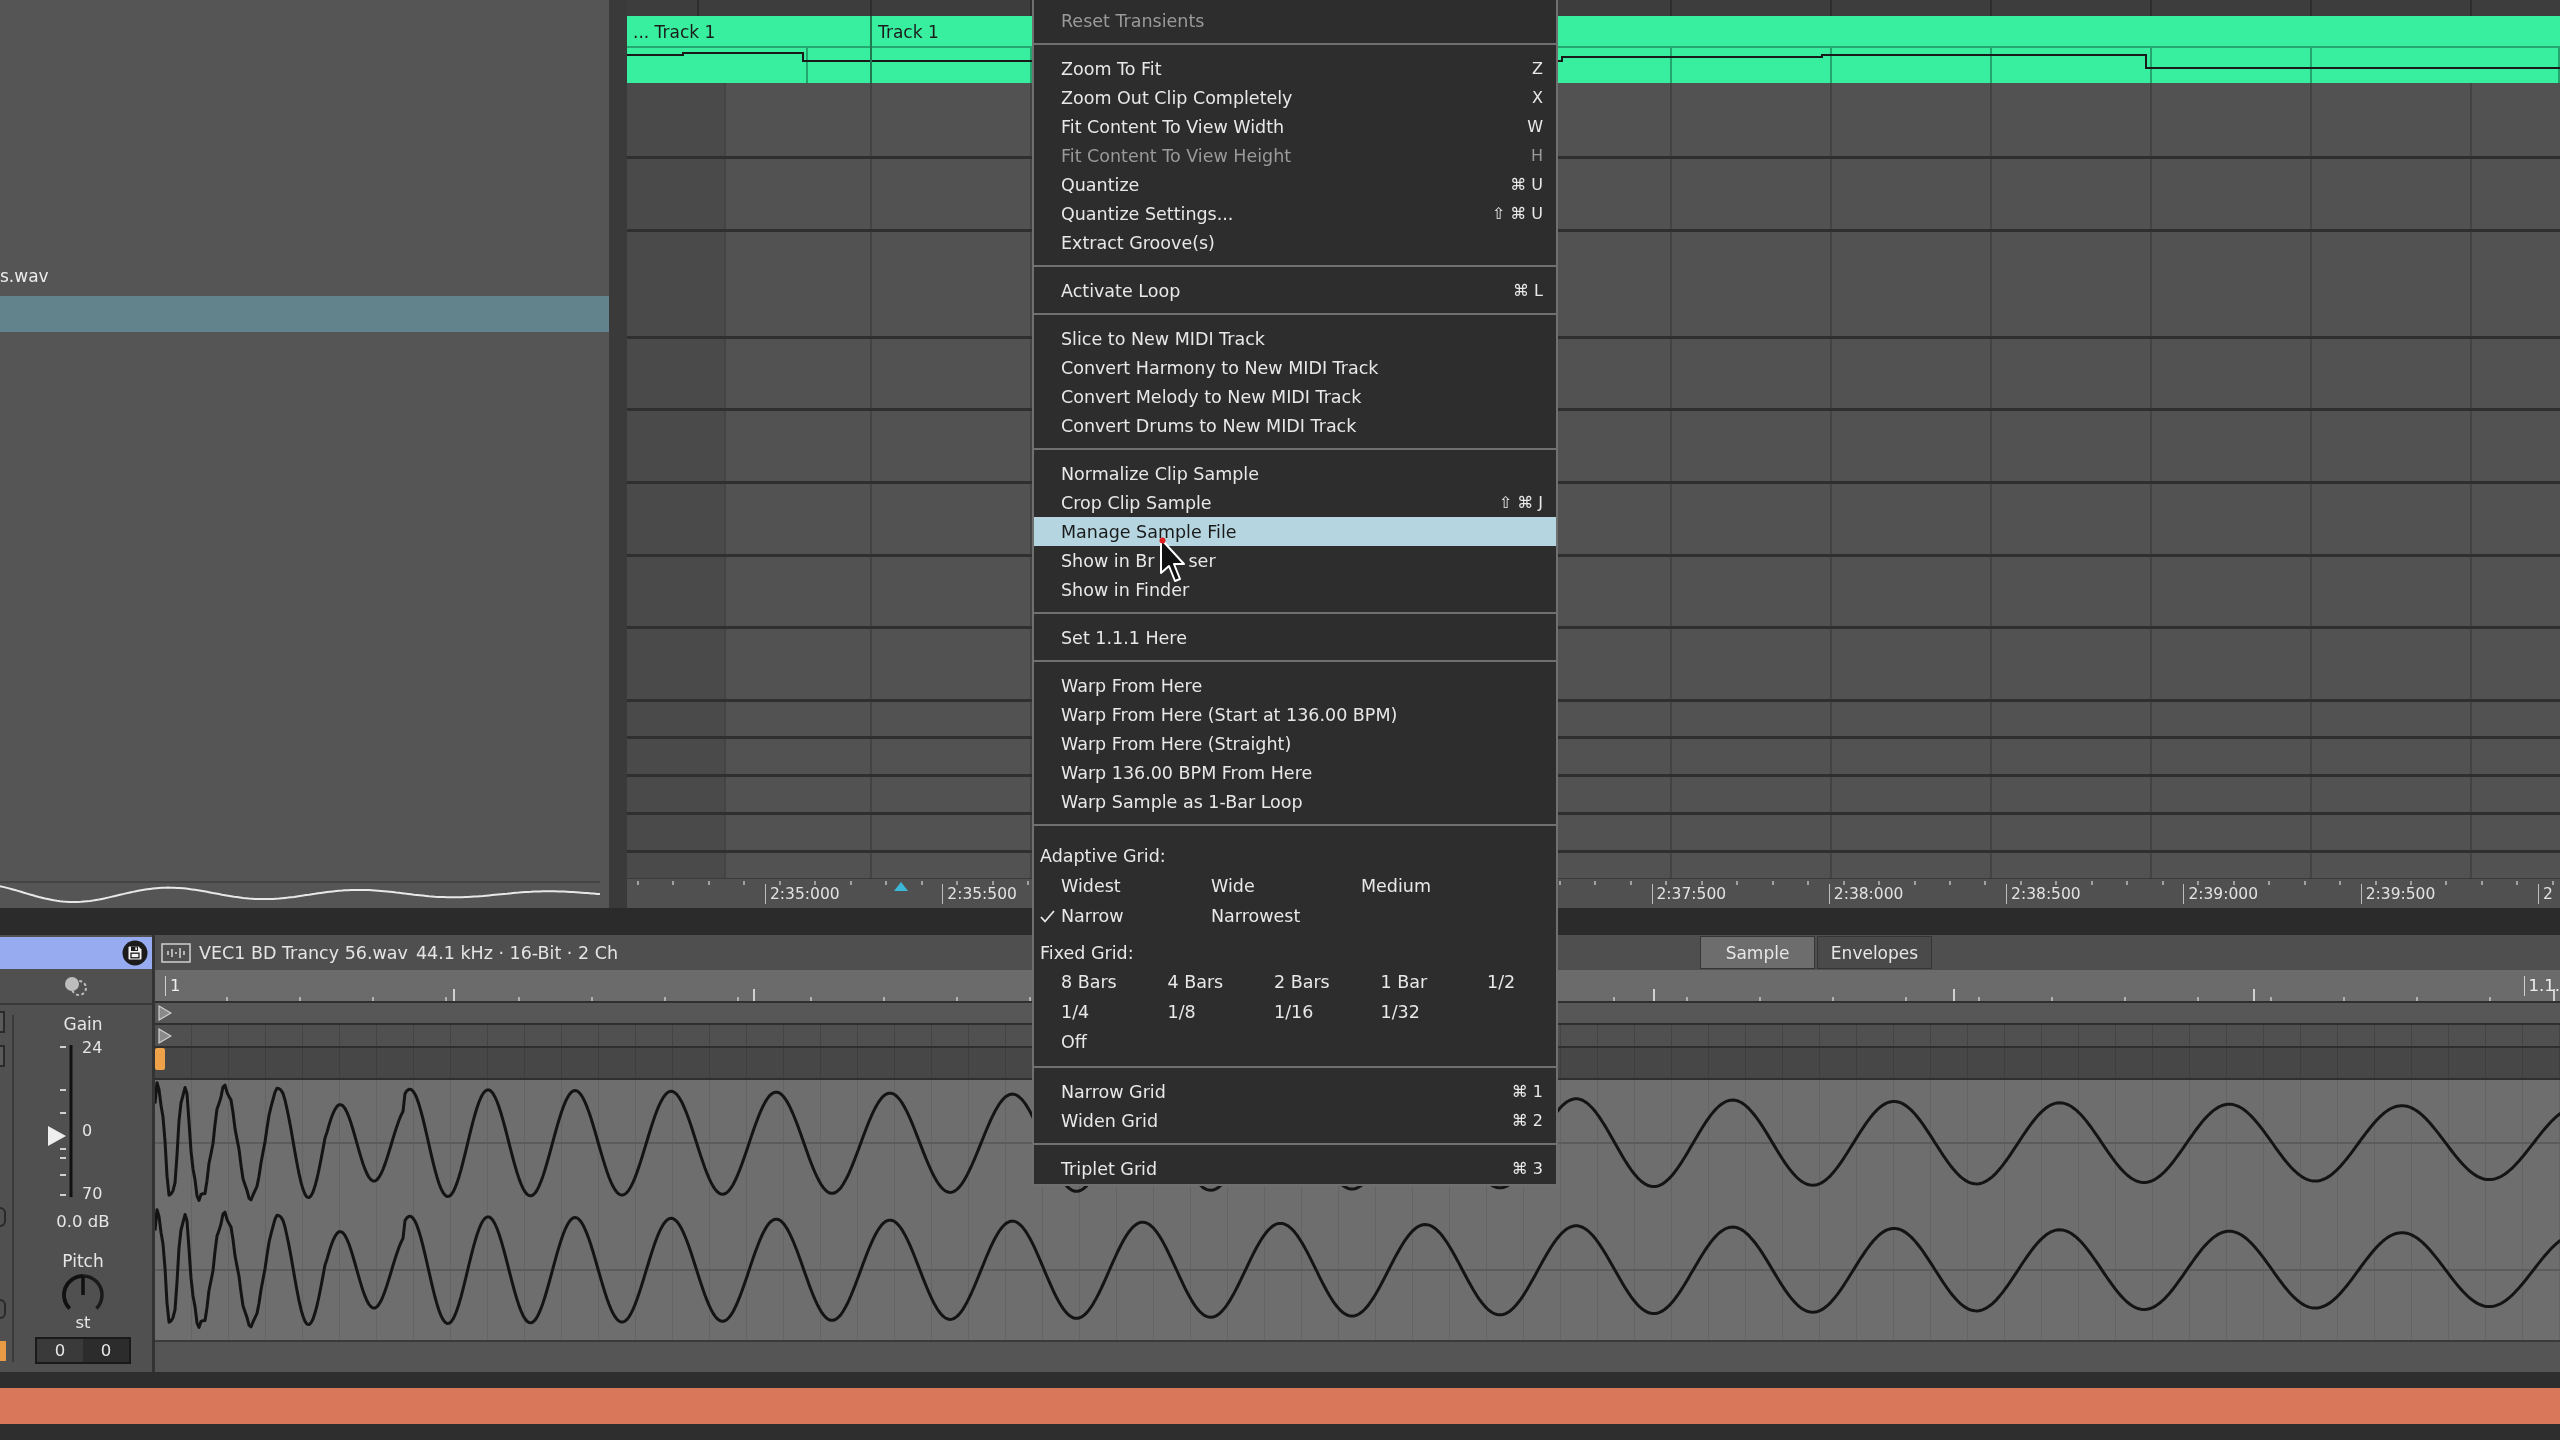 The height and width of the screenshot is (1440, 2560). Describe the element at coordinates (1295, 425) in the screenshot. I see `menu-item: Convert Drums to New MIDI Track` at that location.